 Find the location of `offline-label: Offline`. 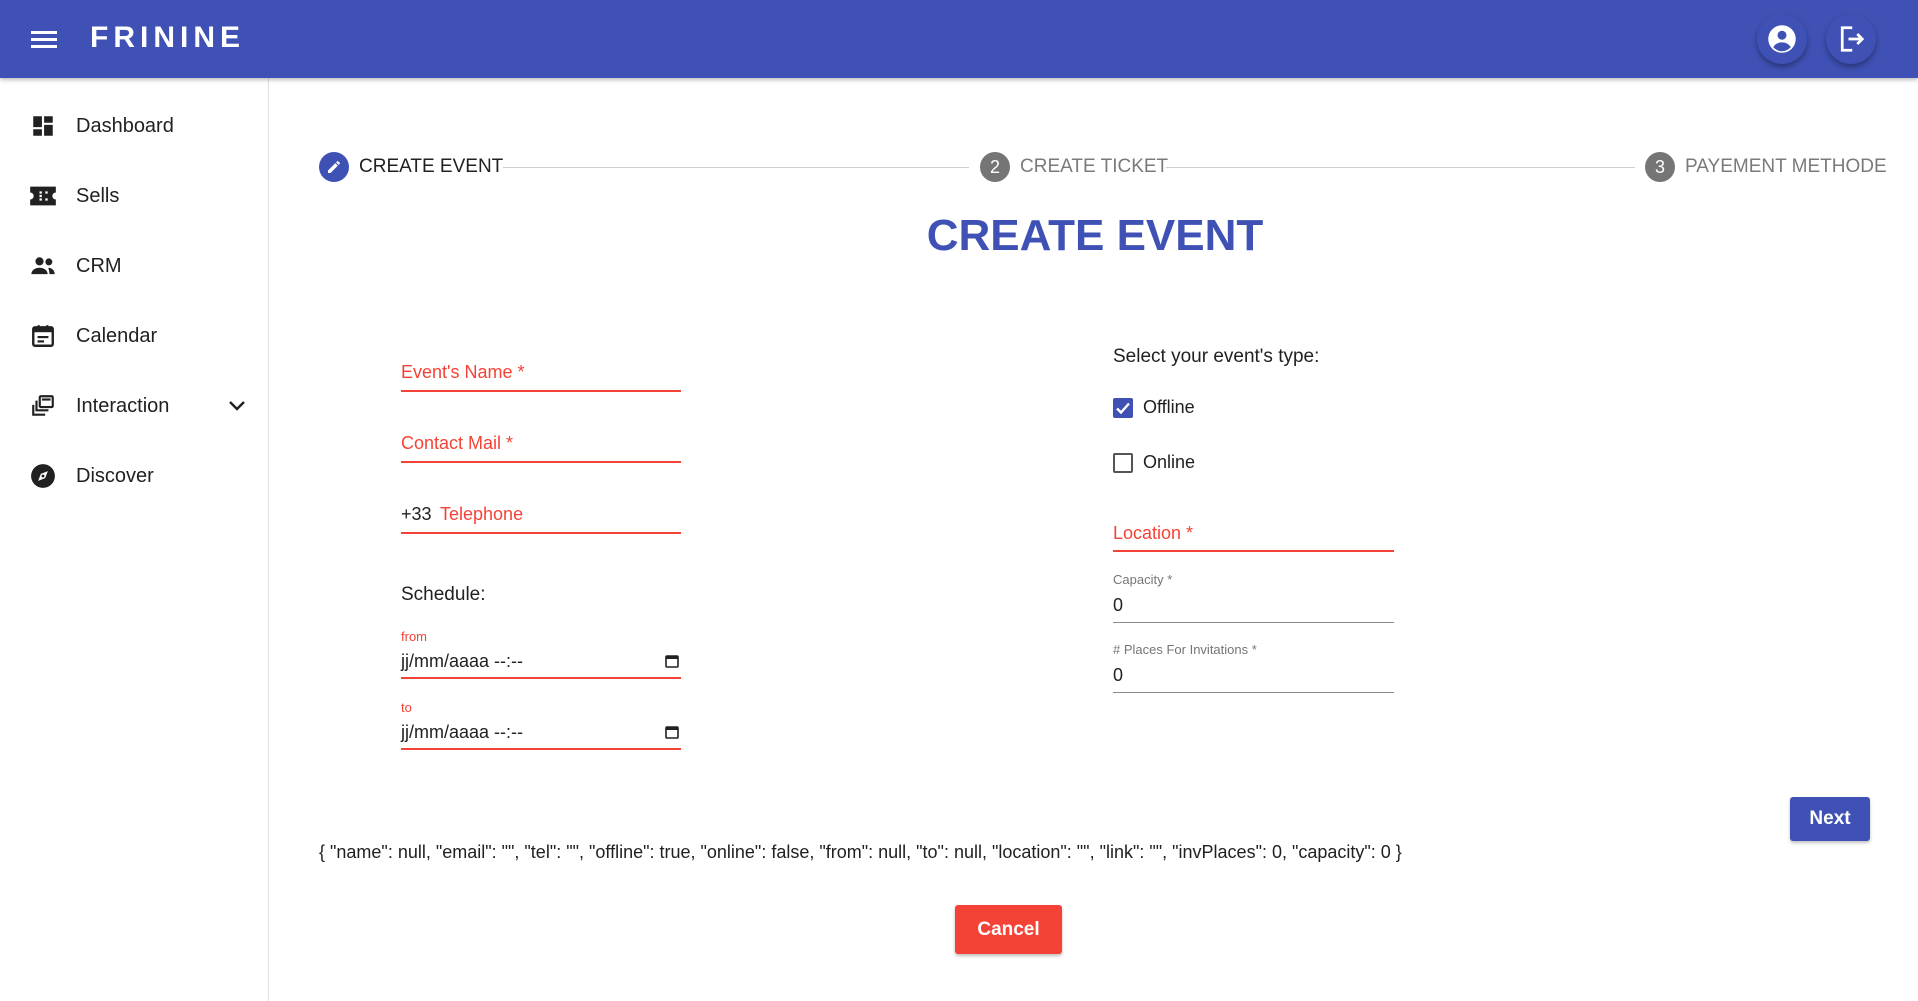

offline-label: Offline is located at coordinates (1169, 407).